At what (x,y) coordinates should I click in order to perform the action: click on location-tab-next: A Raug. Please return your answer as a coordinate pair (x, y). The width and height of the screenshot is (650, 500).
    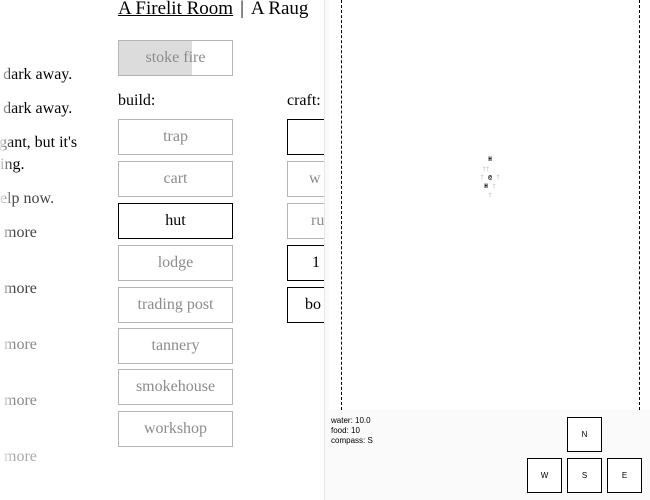
    Looking at the image, I should click on (280, 9).